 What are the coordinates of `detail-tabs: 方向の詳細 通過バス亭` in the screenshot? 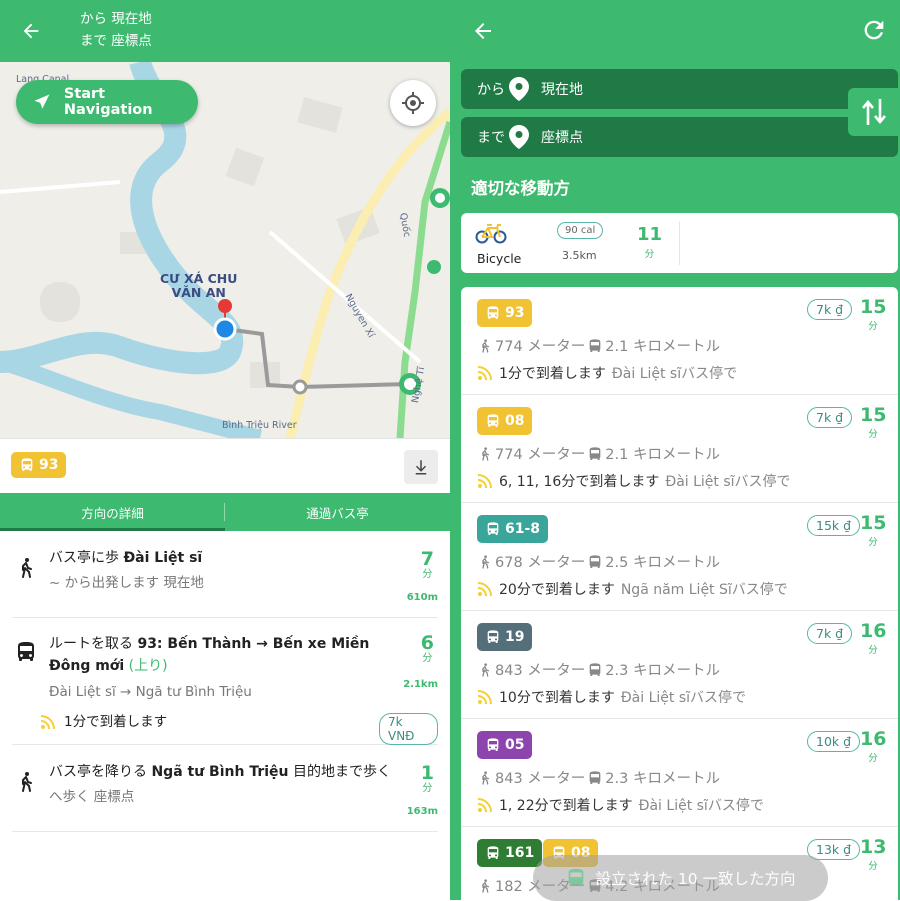 It's located at (225, 512).